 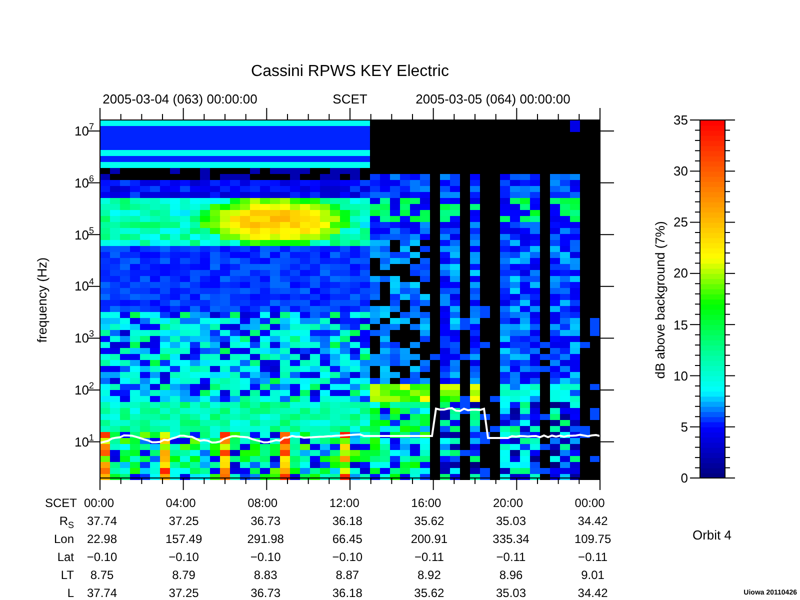 I want to click on row-label: Lon, so click(x=64, y=539).